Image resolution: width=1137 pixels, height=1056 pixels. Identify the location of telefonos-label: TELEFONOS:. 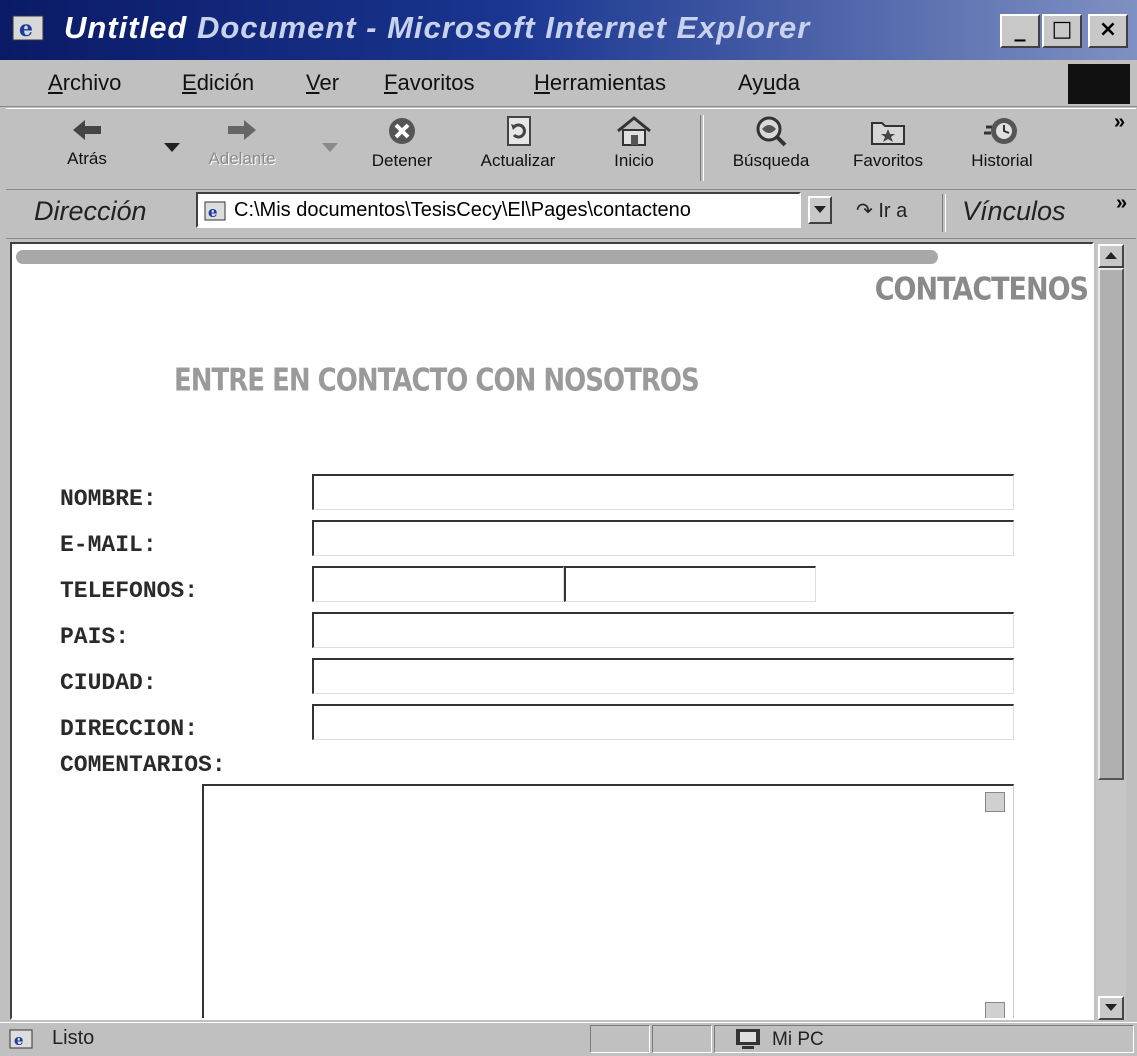
(129, 591).